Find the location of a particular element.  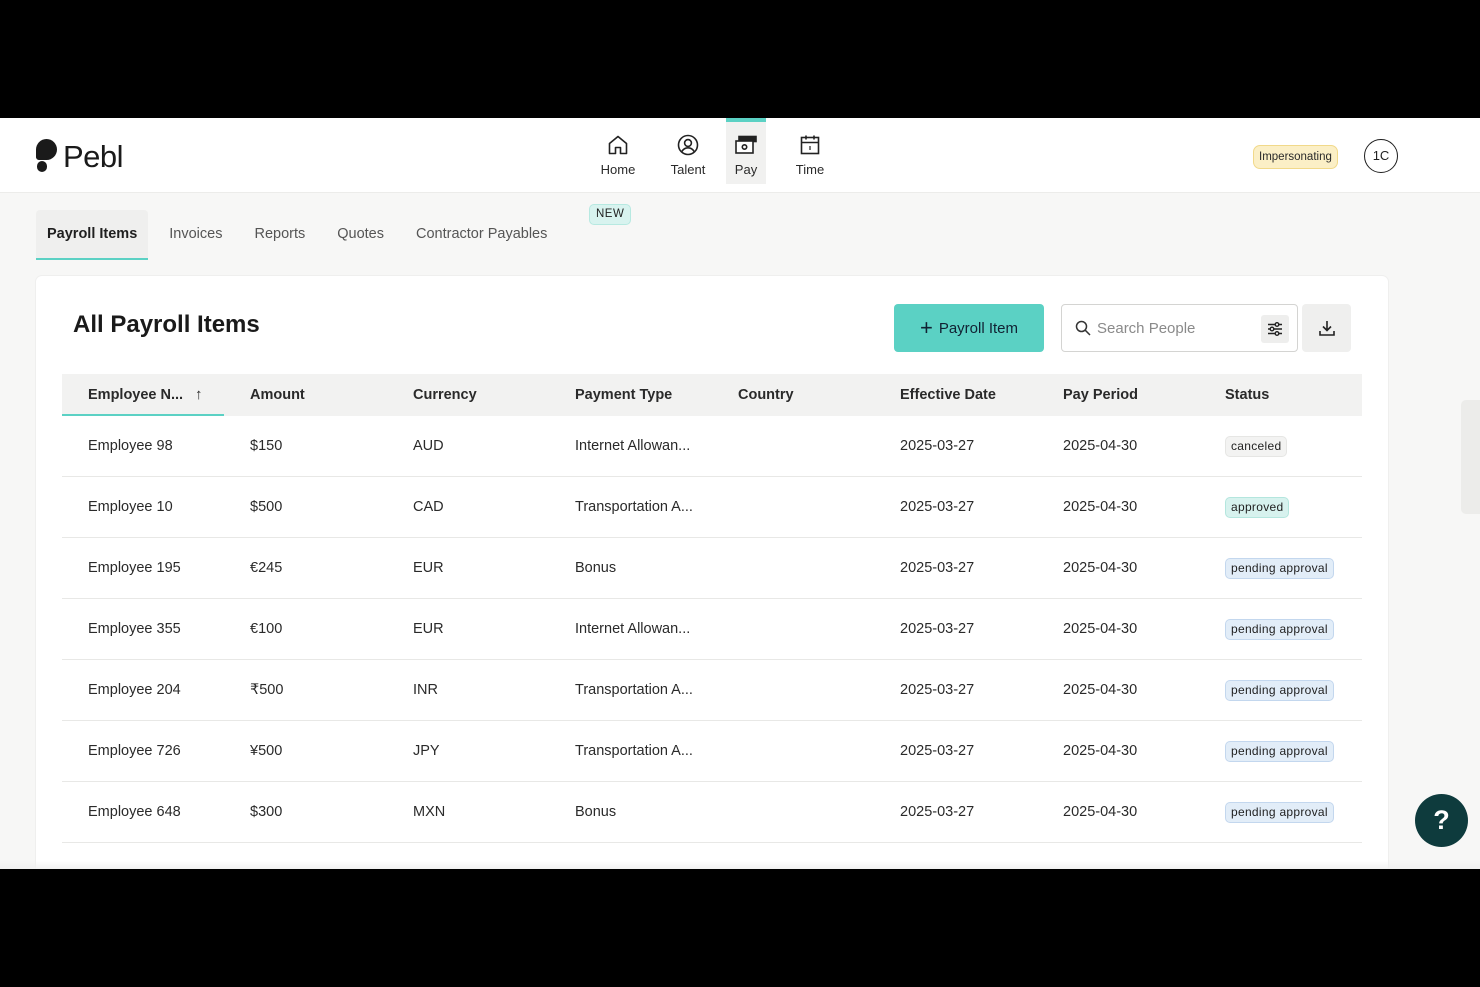

side-panel-tab is located at coordinates (1470, 457).